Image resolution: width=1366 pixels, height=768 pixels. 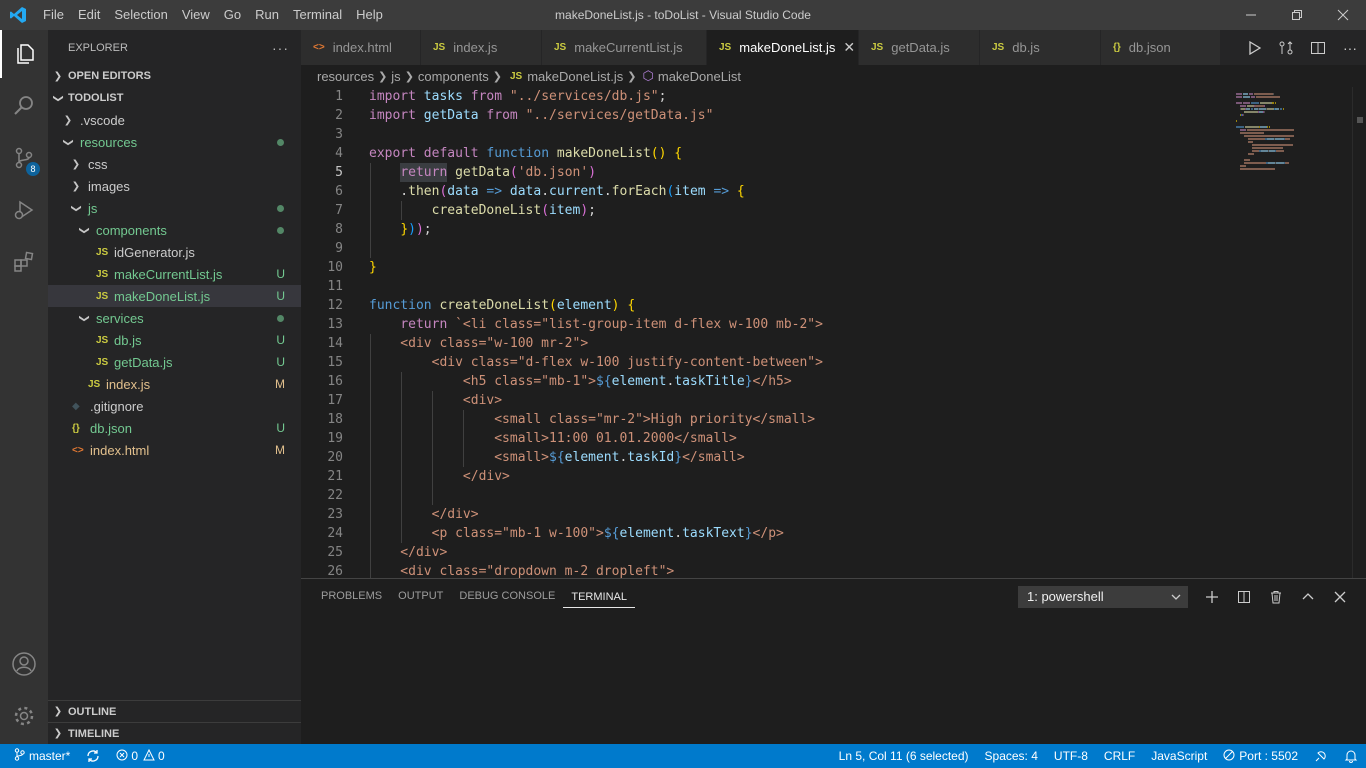 What do you see at coordinates (904, 756) in the screenshot?
I see `cursor-position: Ln 5, Col 11 (6 selected)` at bounding box center [904, 756].